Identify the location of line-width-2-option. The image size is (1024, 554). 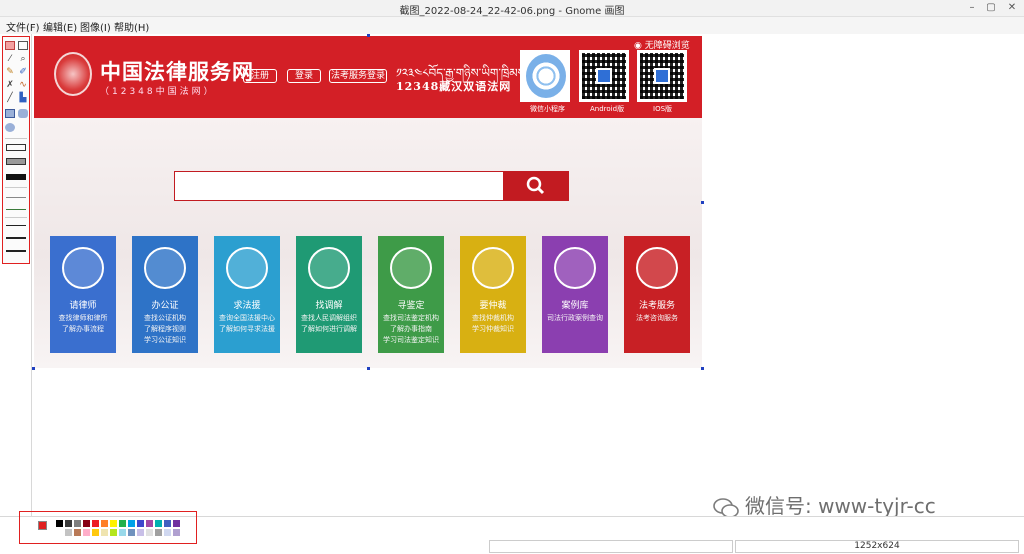
(16, 209).